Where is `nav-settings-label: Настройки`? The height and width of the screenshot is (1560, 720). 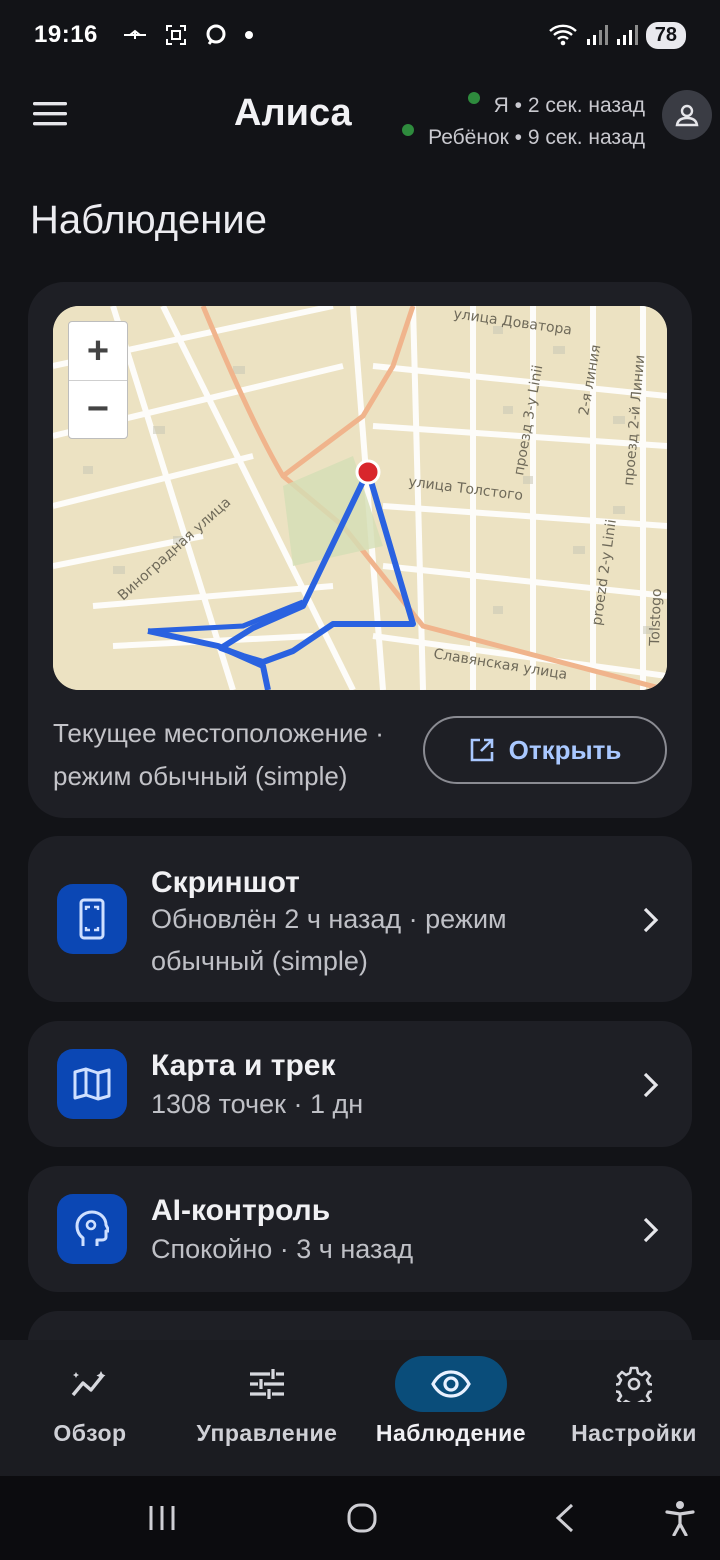 nav-settings-label: Настройки is located at coordinates (634, 1433).